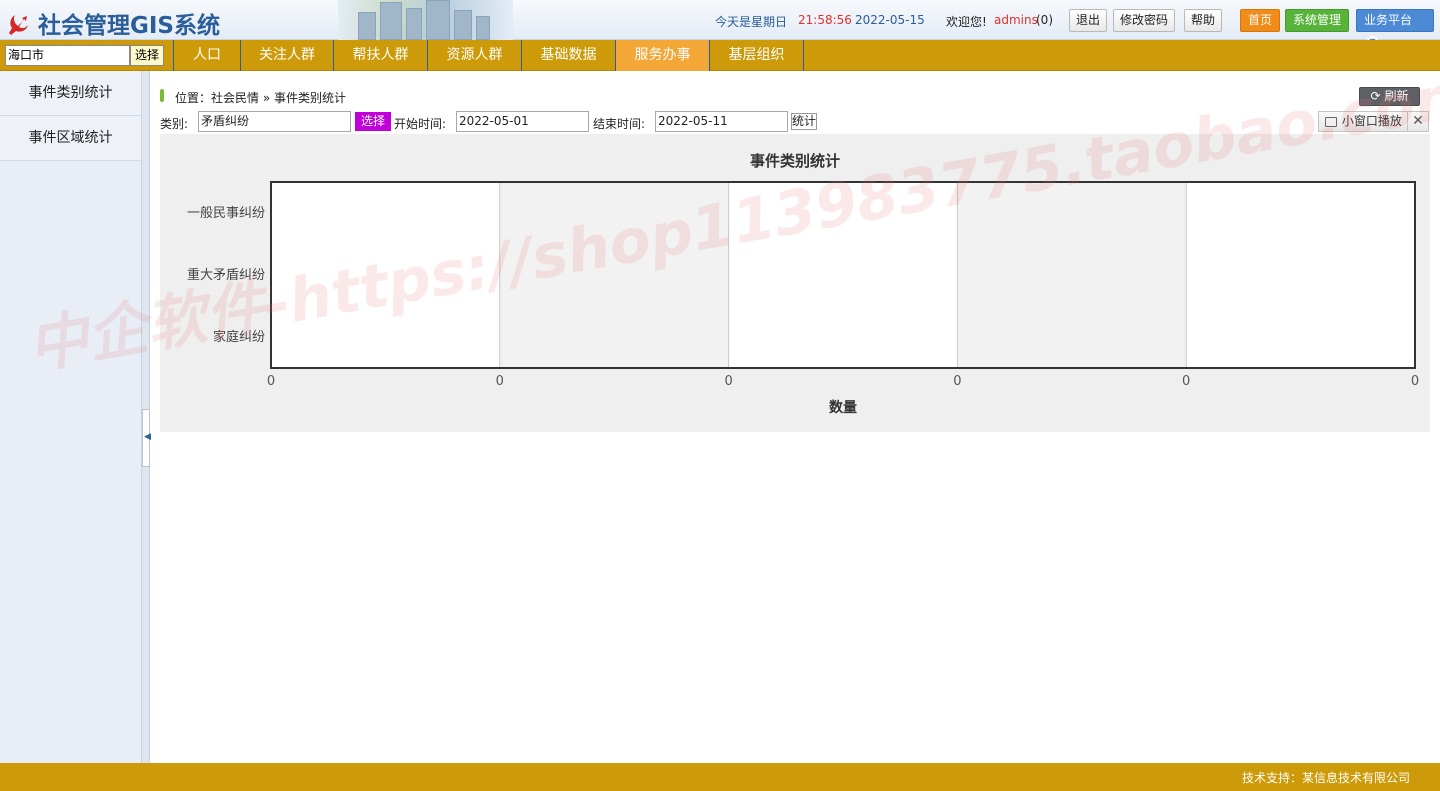 The width and height of the screenshot is (1440, 791). Describe the element at coordinates (474, 55) in the screenshot. I see `nav-item-resource-groups: 资源人群` at that location.